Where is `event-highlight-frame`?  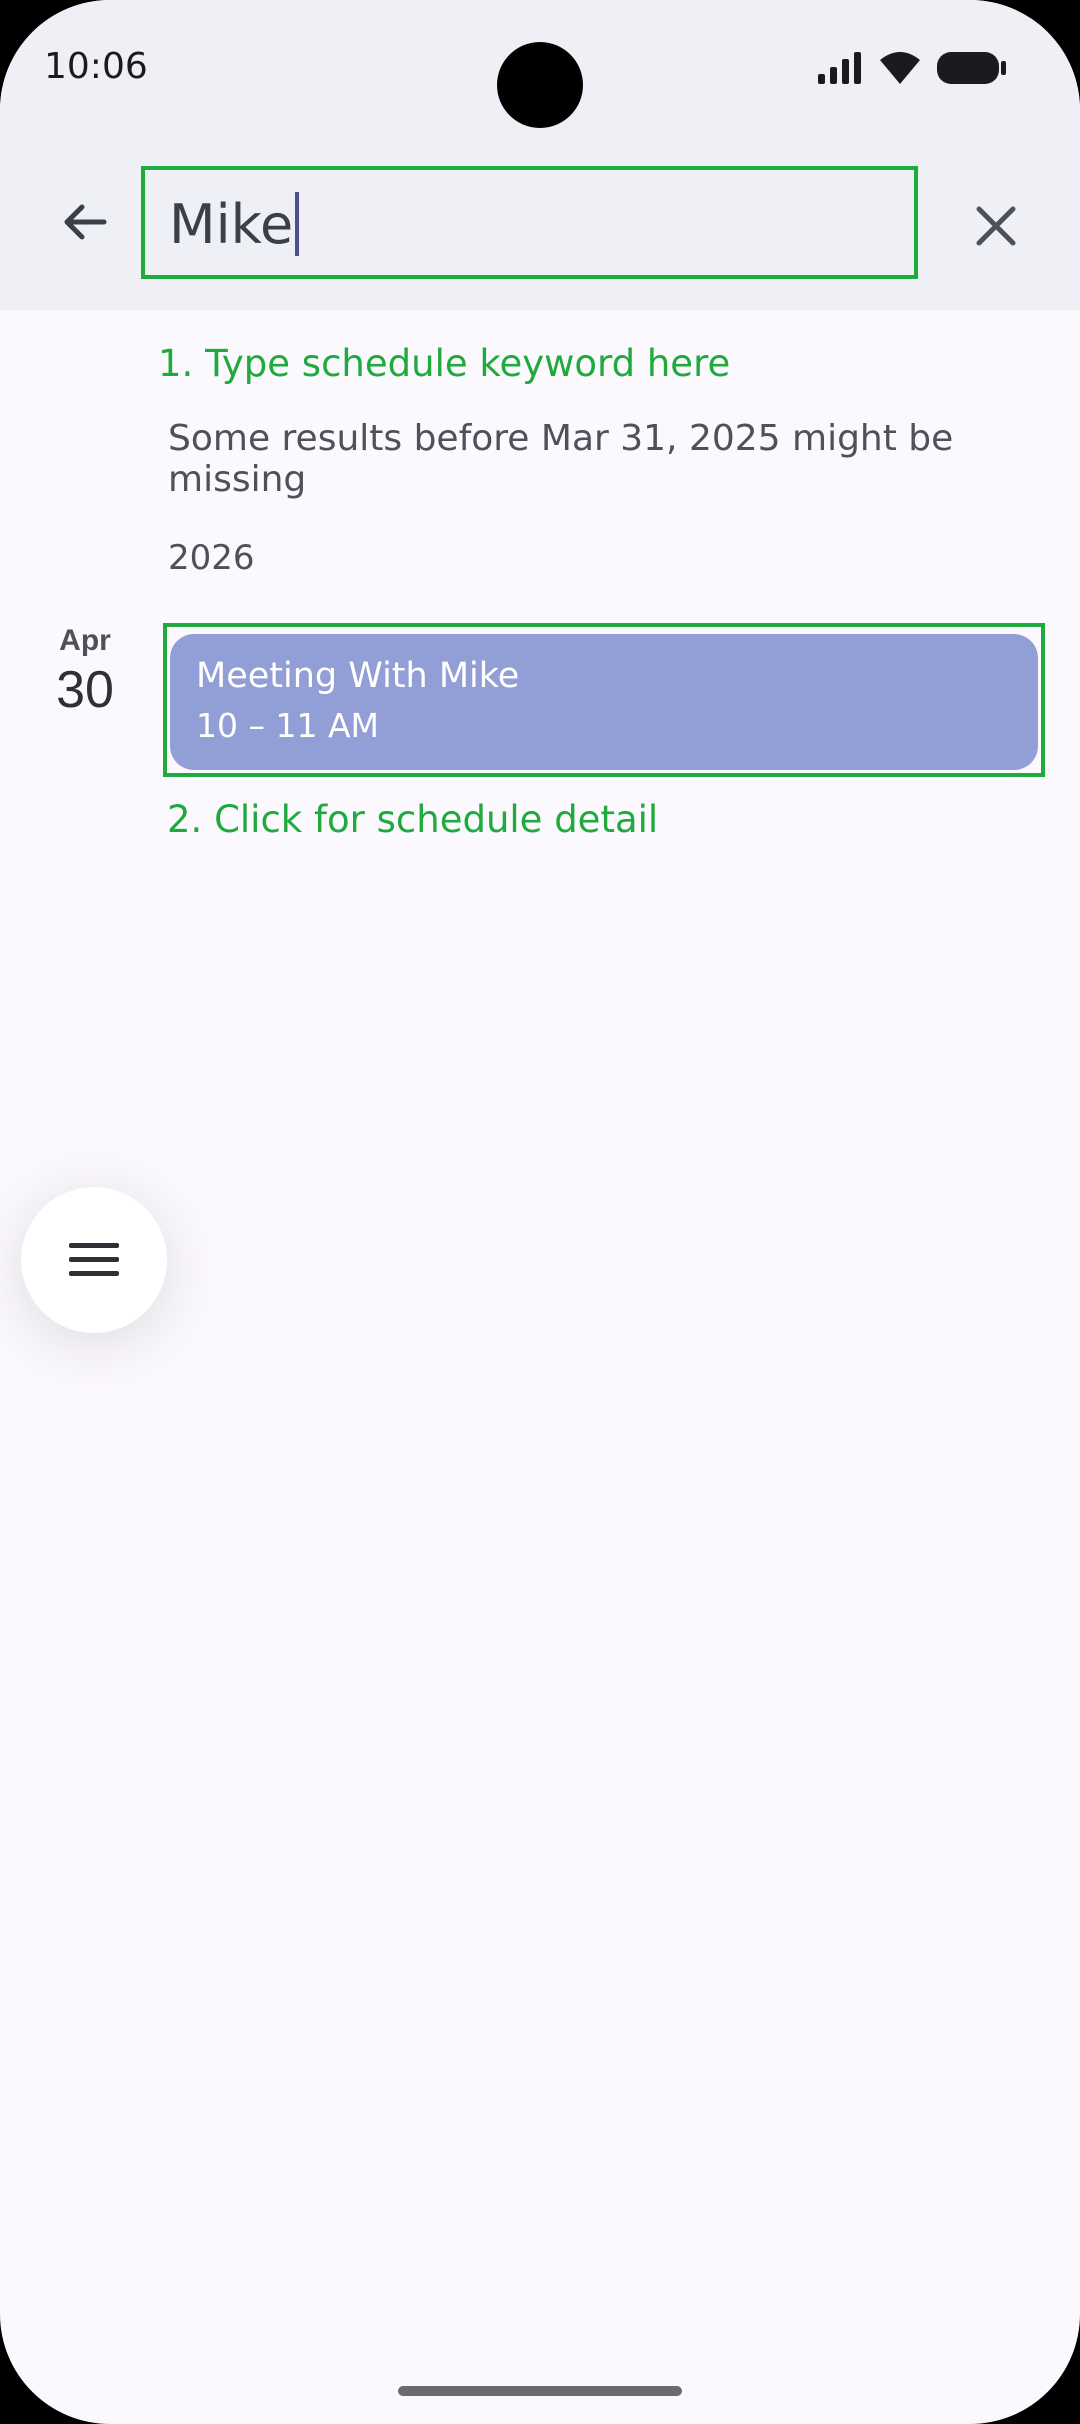 event-highlight-frame is located at coordinates (604, 700).